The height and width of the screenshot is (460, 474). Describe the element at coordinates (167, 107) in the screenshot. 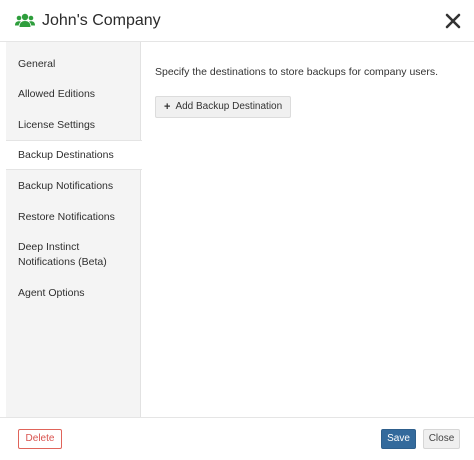

I see `plus-icon: +` at that location.